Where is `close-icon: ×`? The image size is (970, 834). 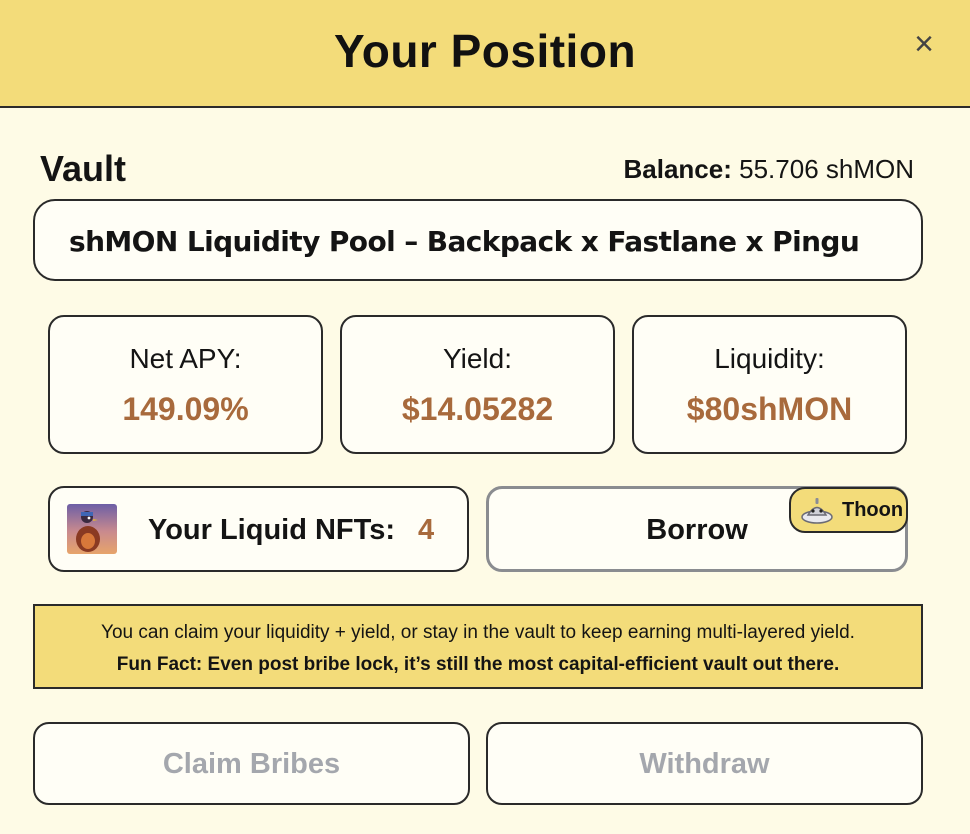
close-icon: × is located at coordinates (924, 44).